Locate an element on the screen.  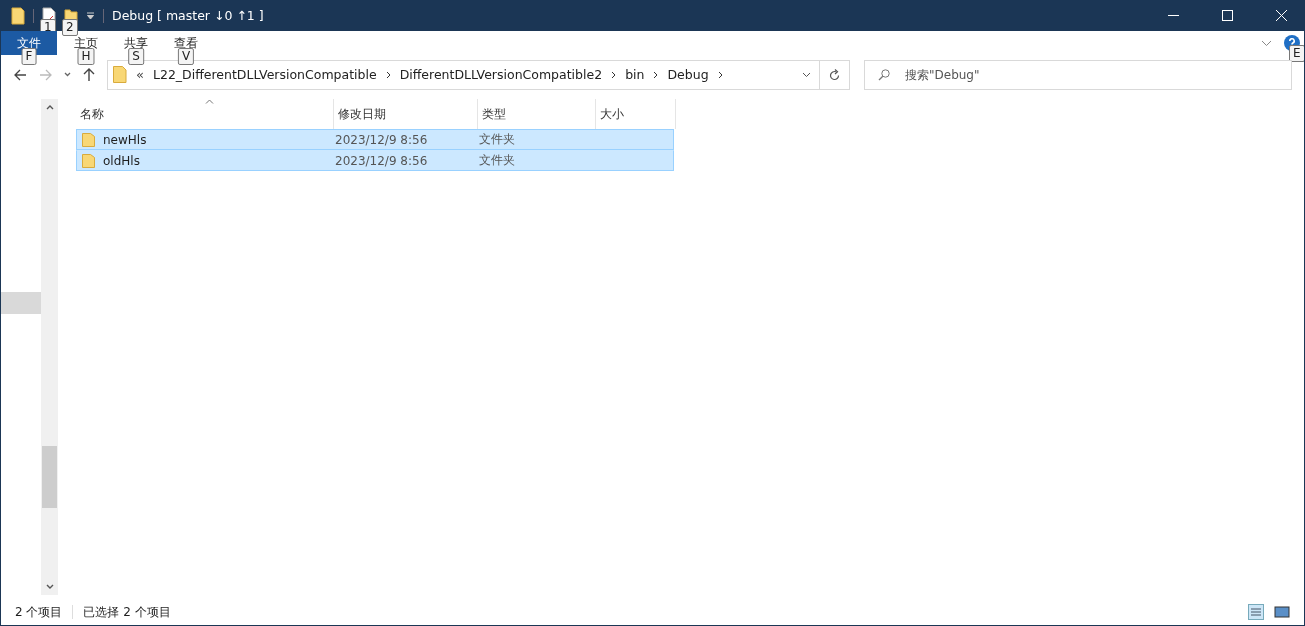
file-row: newHls 2023/12/9 8:56 文件夹 is located at coordinates (375, 139).